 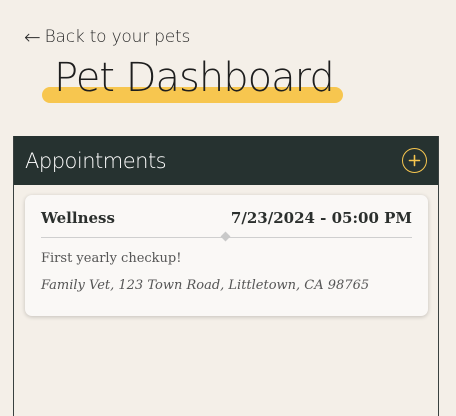 I want to click on appointment-type: Wellness, so click(x=78, y=218).